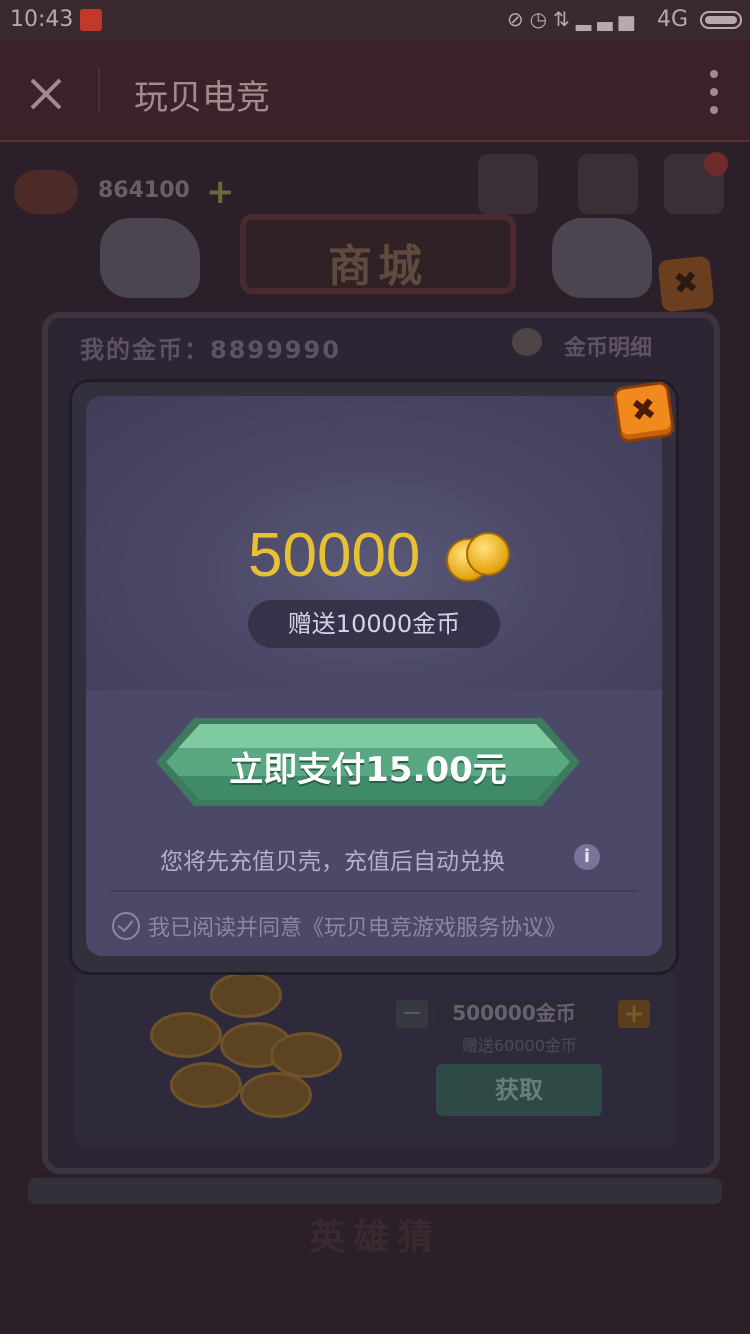  What do you see at coordinates (519, 1045) in the screenshot?
I see `package-bonus: 赠送60000金币` at bounding box center [519, 1045].